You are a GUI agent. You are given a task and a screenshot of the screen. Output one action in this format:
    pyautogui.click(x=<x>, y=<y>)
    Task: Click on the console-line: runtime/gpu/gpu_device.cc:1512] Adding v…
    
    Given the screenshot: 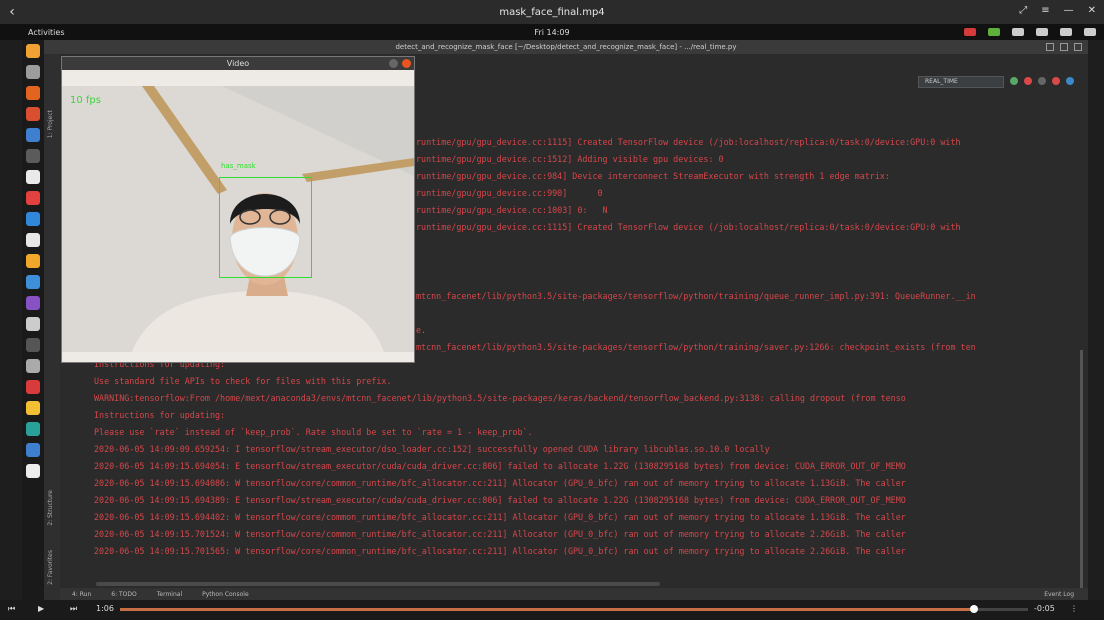 What is the action you would take?
    pyautogui.click(x=570, y=159)
    